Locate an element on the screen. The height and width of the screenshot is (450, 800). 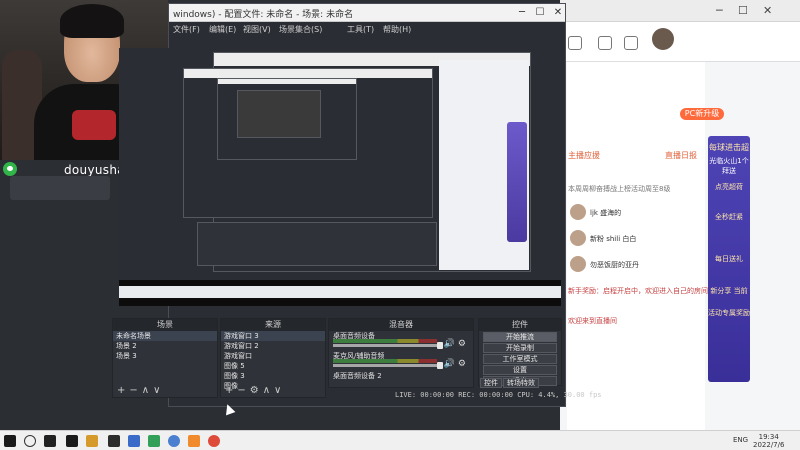
profile-card is located at coordinates (60, 188).